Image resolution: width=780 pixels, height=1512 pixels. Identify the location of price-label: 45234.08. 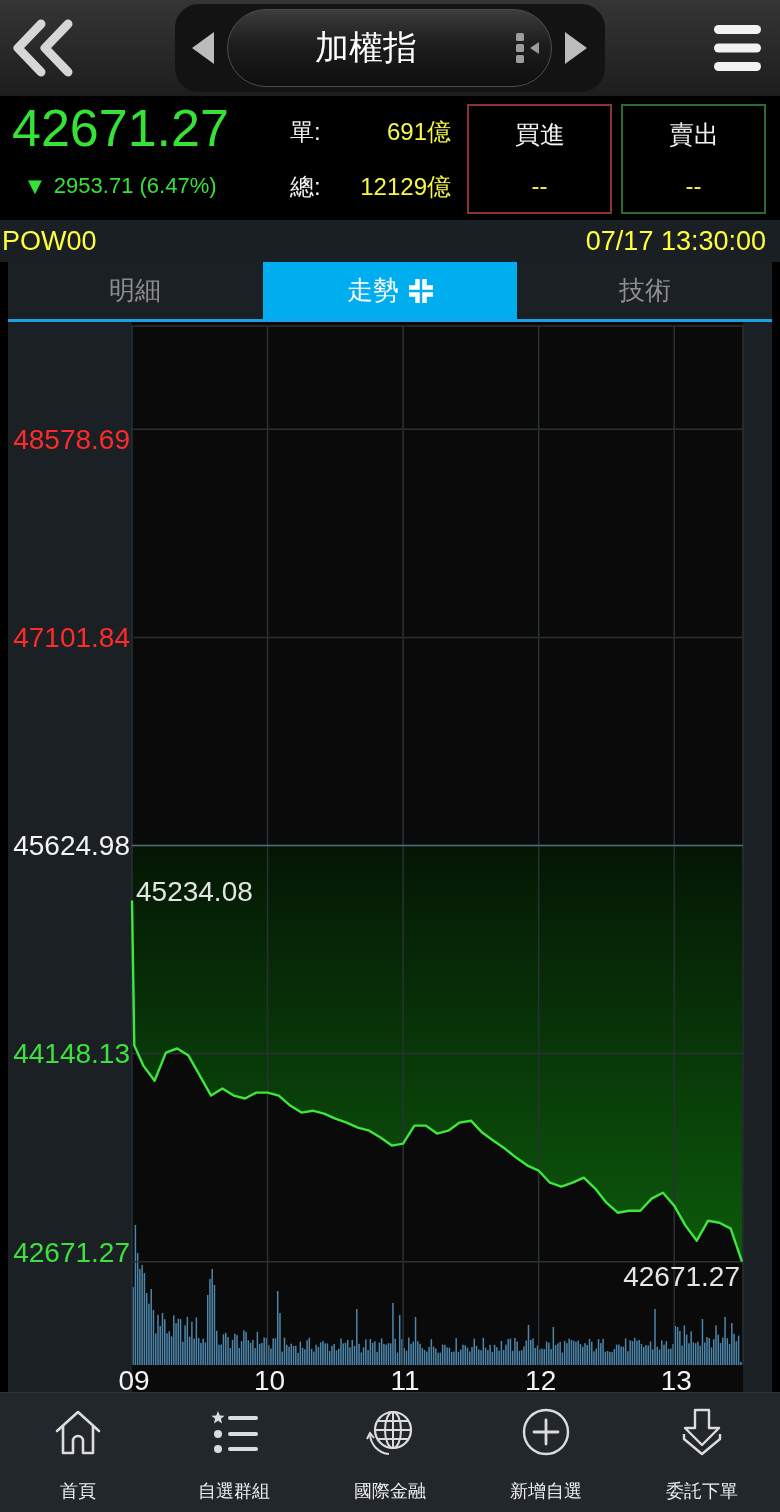
(194, 891).